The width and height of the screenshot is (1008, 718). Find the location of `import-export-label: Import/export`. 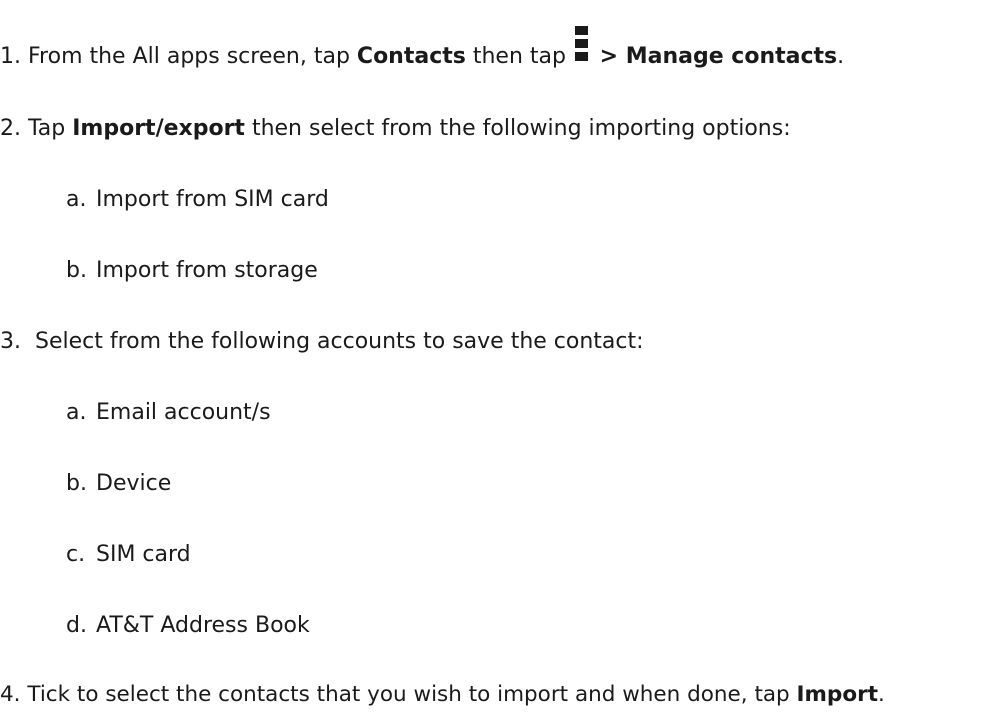

import-export-label: Import/export is located at coordinates (158, 128).